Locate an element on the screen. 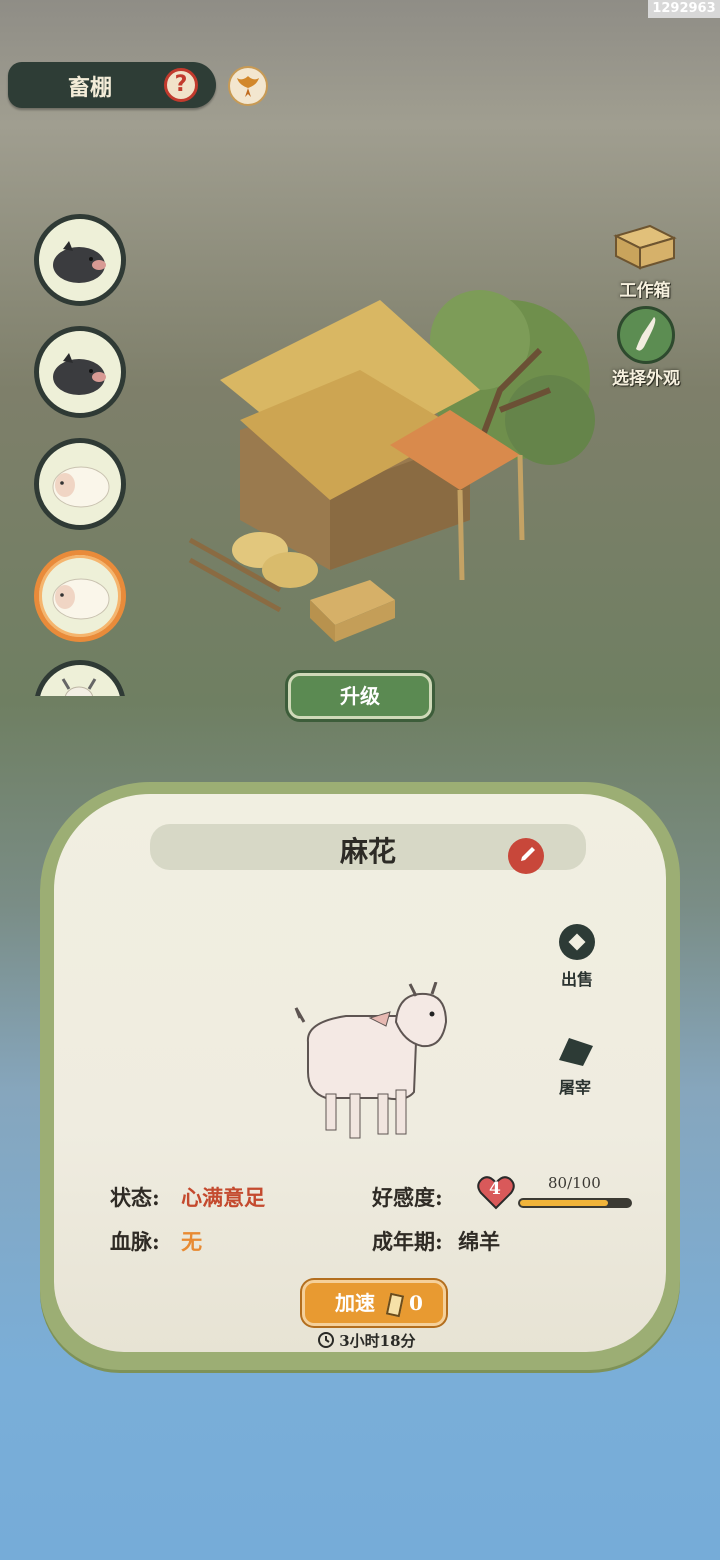 Image resolution: width=720 pixels, height=1560 pixels. heart-badge: 4 is located at coordinates (496, 1193).